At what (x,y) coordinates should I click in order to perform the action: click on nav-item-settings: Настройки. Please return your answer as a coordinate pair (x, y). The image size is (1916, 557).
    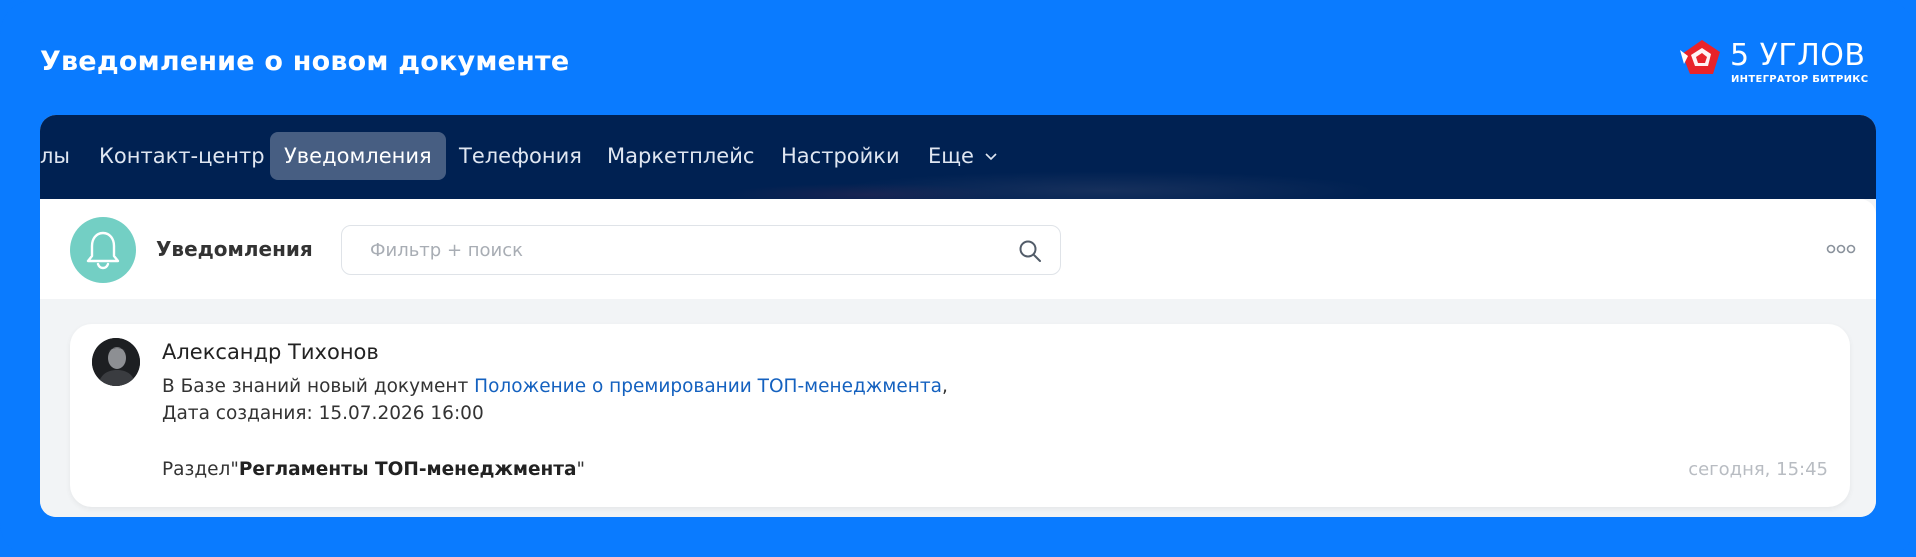
    Looking at the image, I should click on (840, 156).